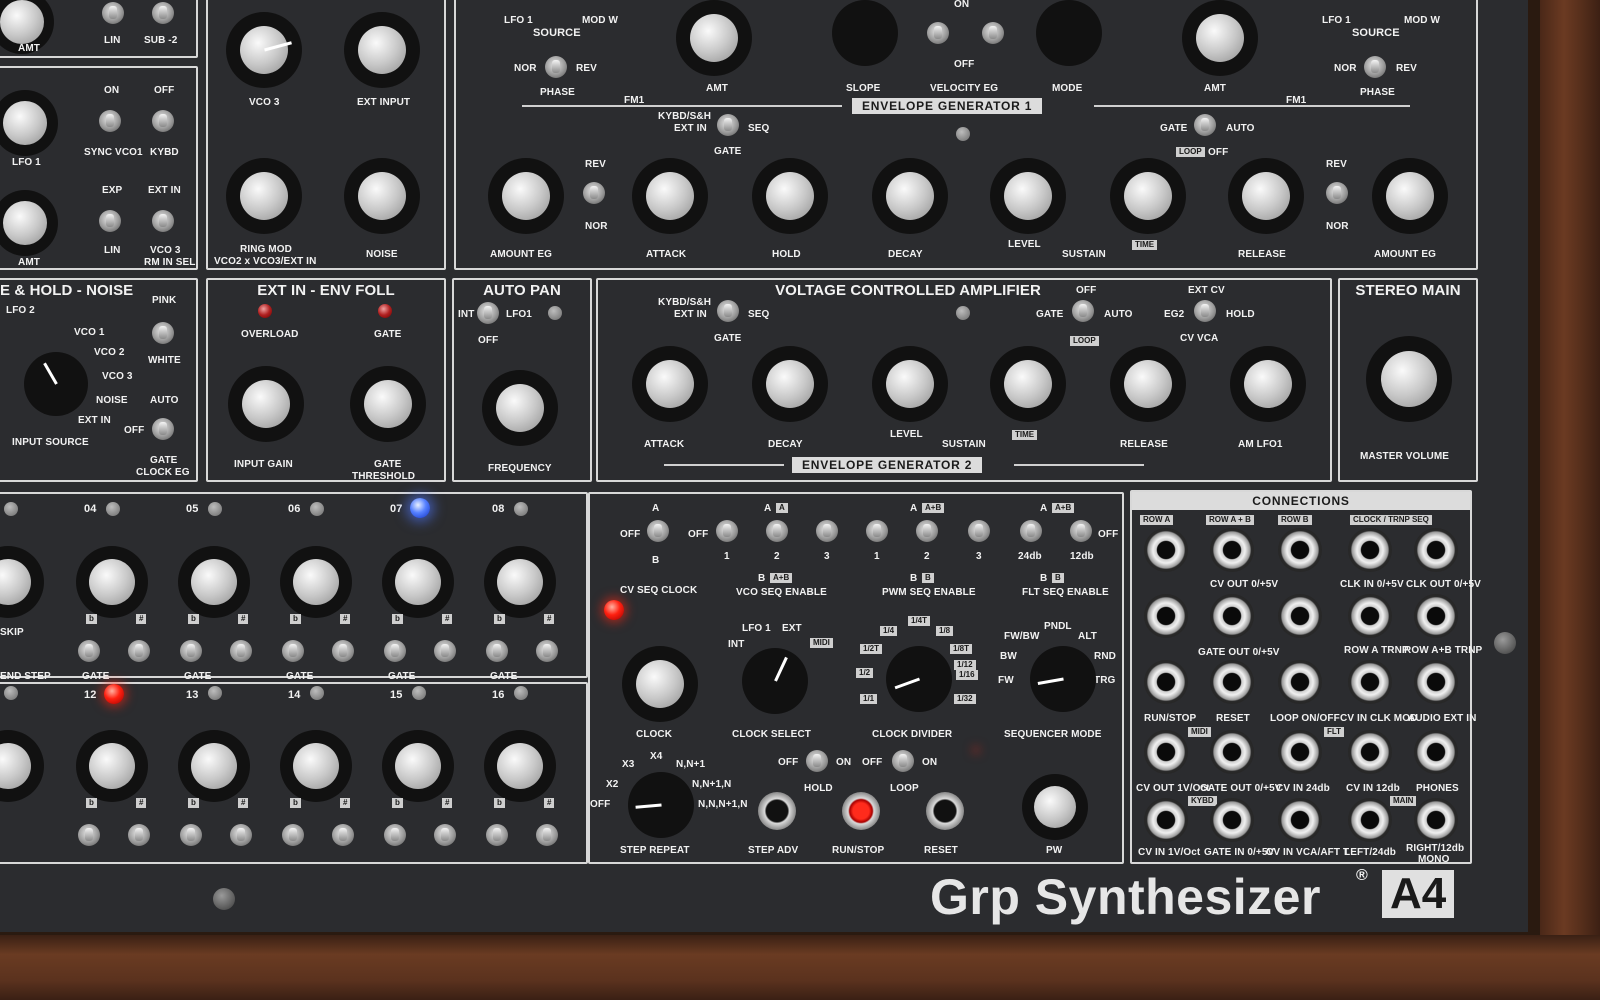 This screenshot has height=1000, width=1600. What do you see at coordinates (1063, 679) in the screenshot?
I see `knob-sequencer-mode` at bounding box center [1063, 679].